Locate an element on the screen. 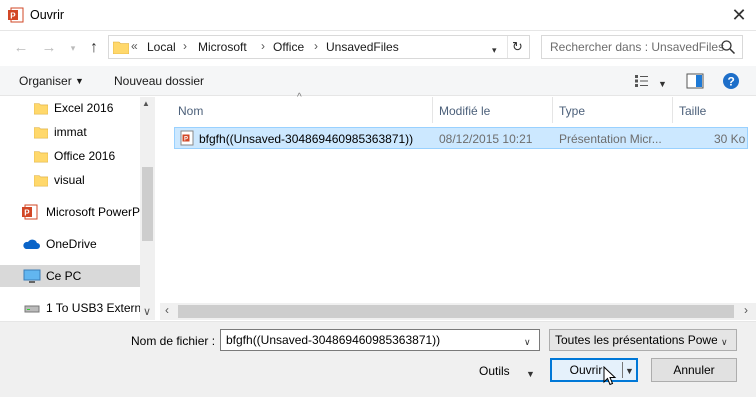  tools-menu: Outils is located at coordinates (494, 371).